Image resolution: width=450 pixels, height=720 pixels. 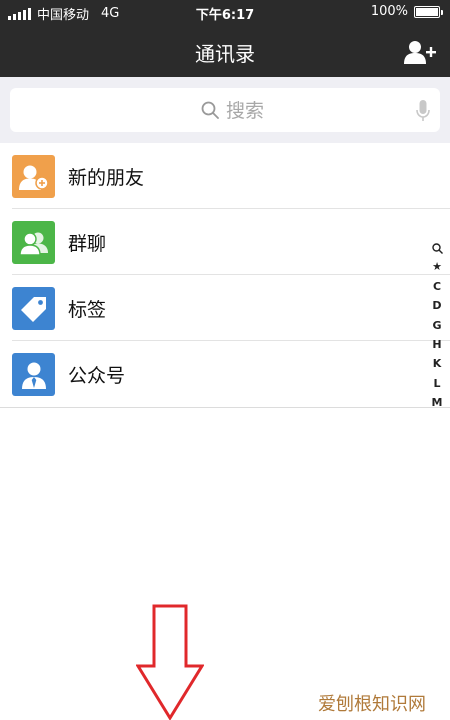 I want to click on index-letter: G, so click(x=437, y=325).